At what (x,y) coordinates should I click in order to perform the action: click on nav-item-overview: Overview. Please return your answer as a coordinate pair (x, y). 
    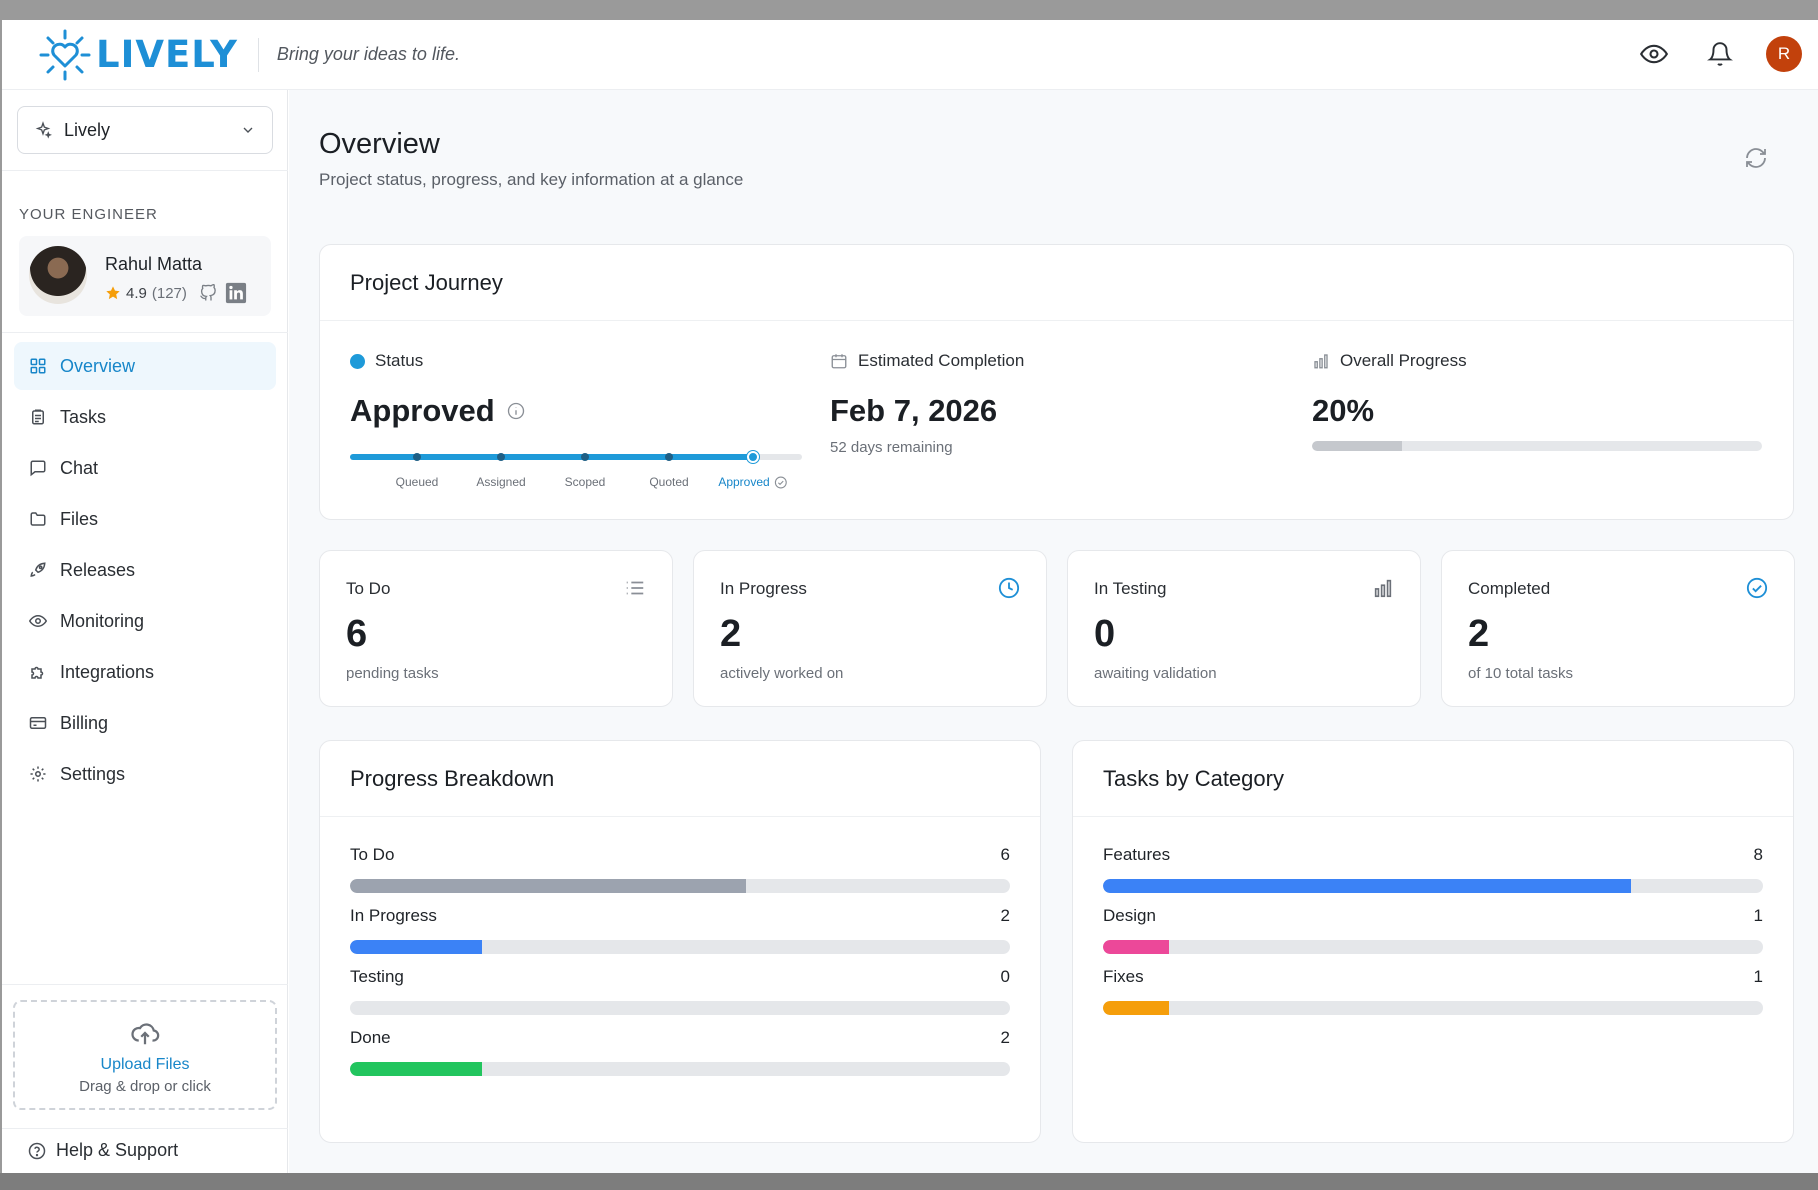
    Looking at the image, I should click on (145, 366).